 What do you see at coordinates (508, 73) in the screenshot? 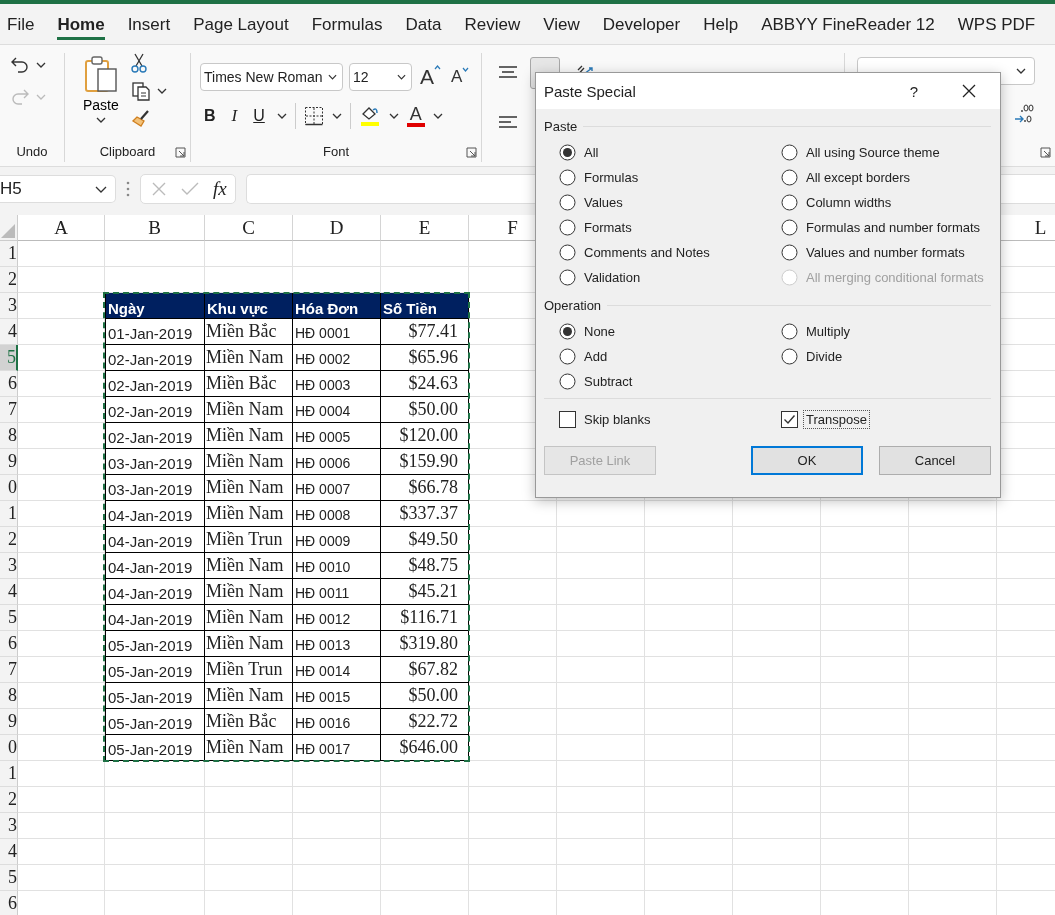
I see `align-top-icon` at bounding box center [508, 73].